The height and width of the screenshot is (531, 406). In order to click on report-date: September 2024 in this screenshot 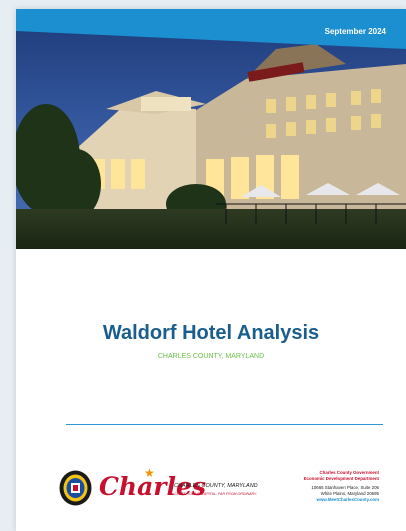, I will do `click(355, 31)`.